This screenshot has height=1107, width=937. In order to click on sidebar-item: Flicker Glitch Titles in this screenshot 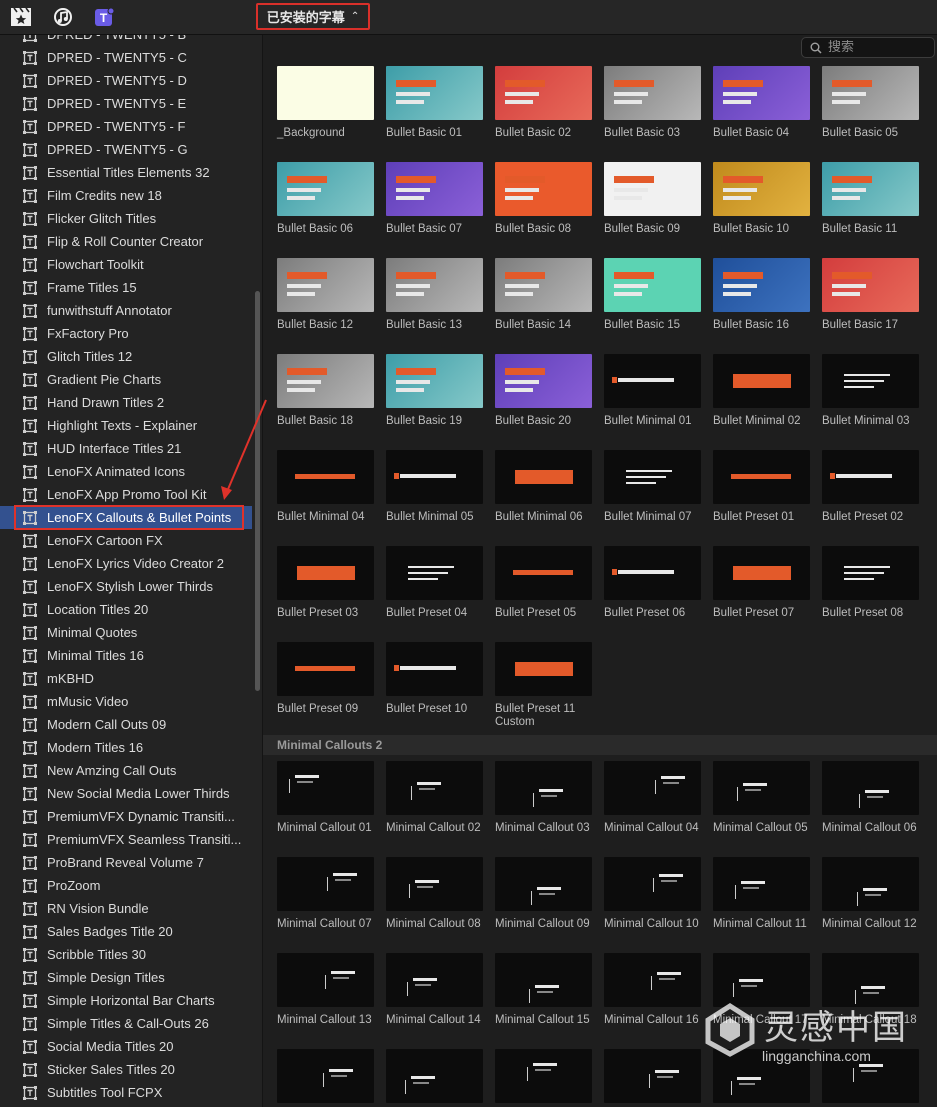, I will do `click(126, 218)`.